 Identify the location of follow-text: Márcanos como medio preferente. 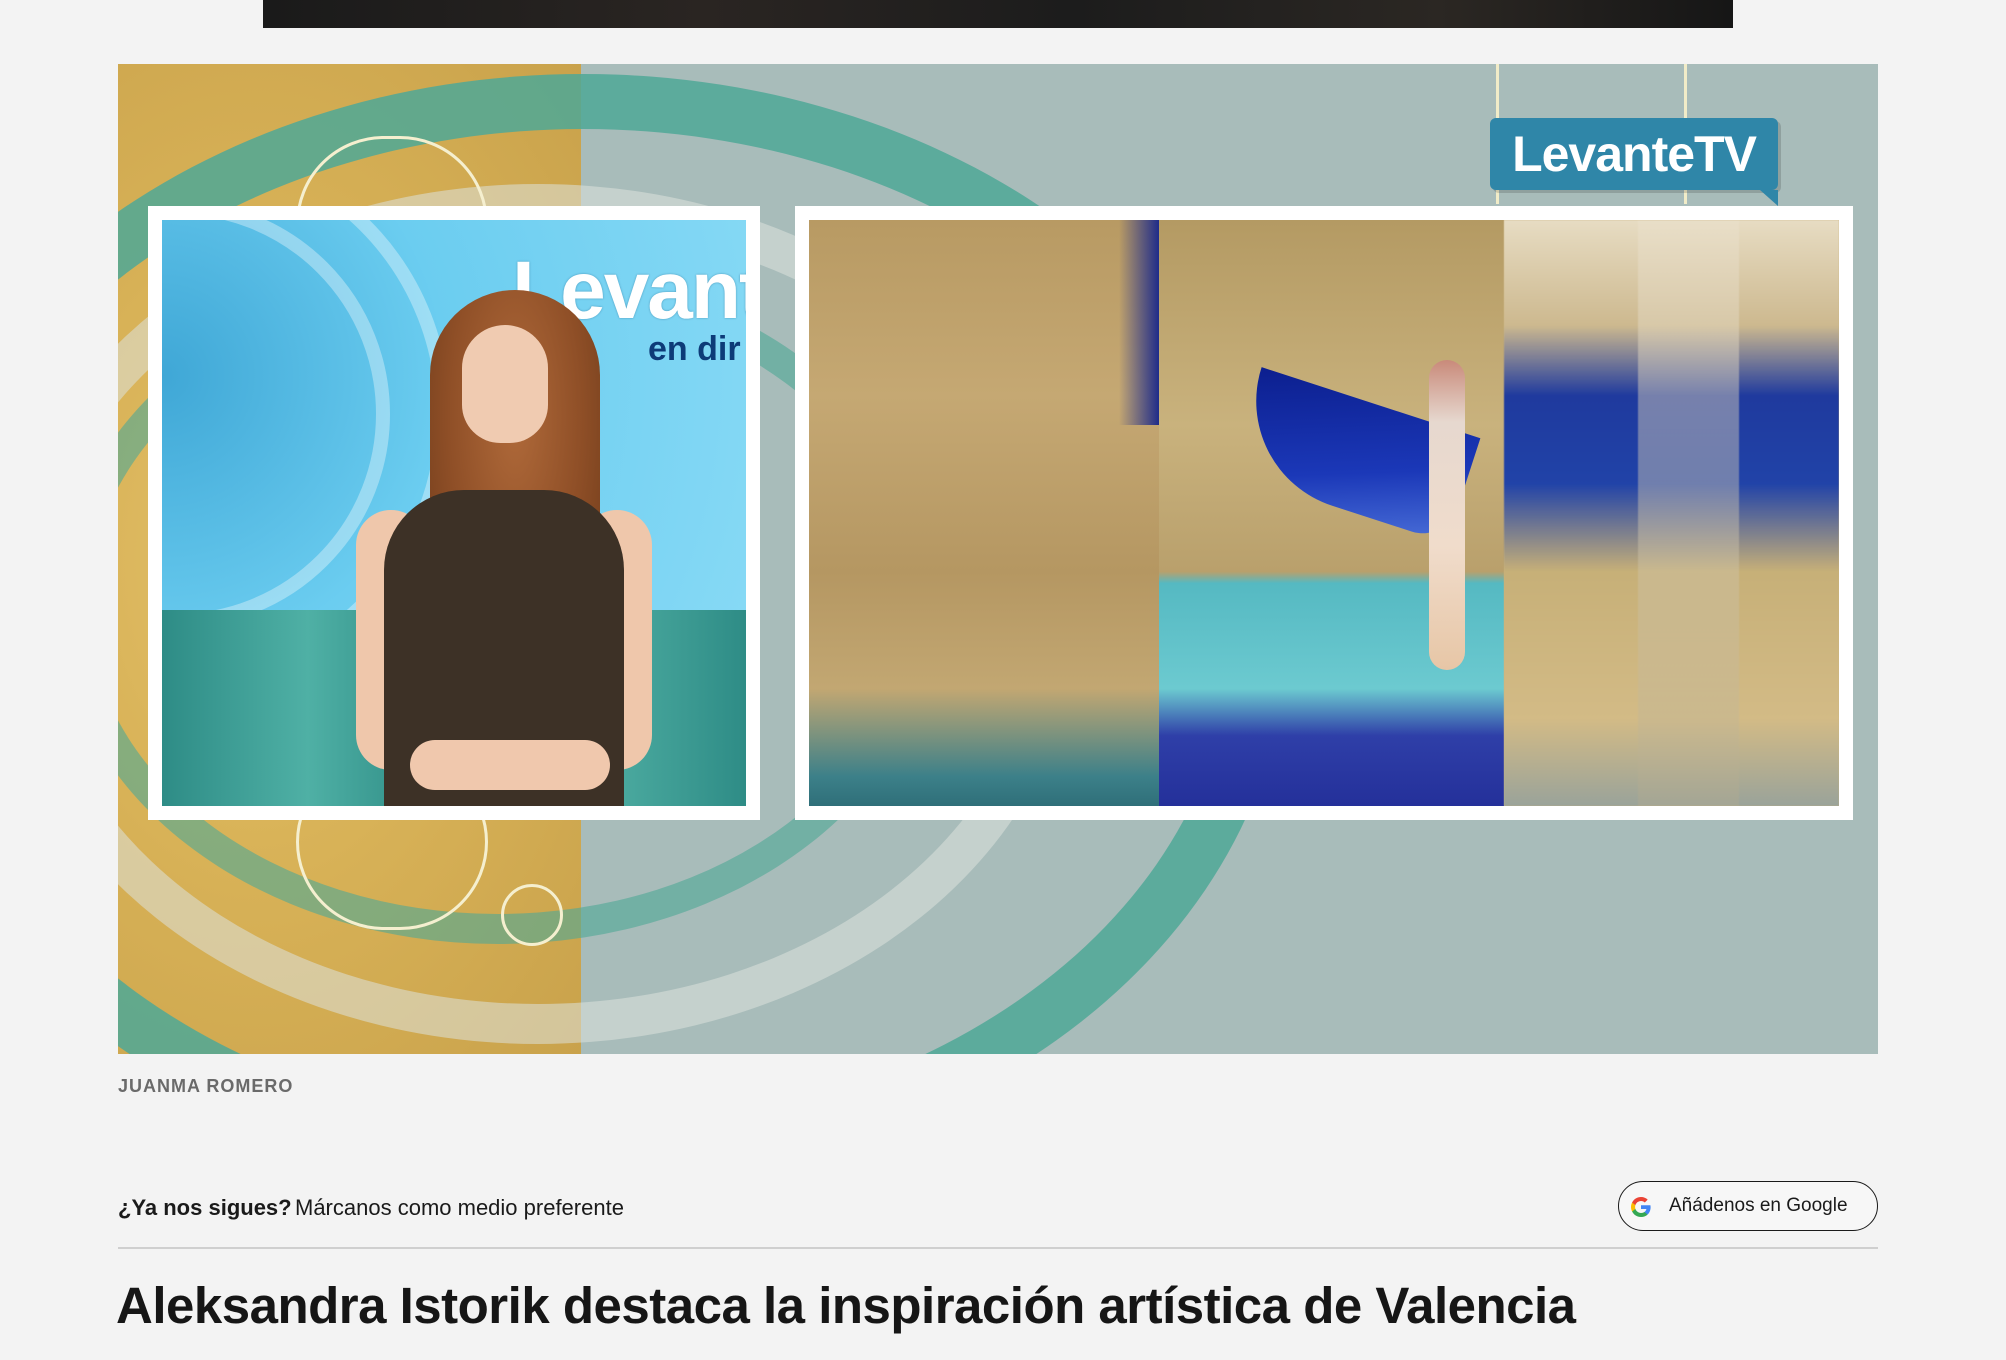
(459, 1207).